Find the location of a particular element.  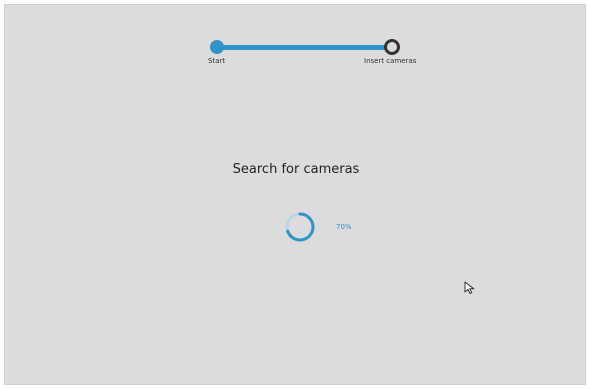

step-start-label: Start is located at coordinates (217, 61).